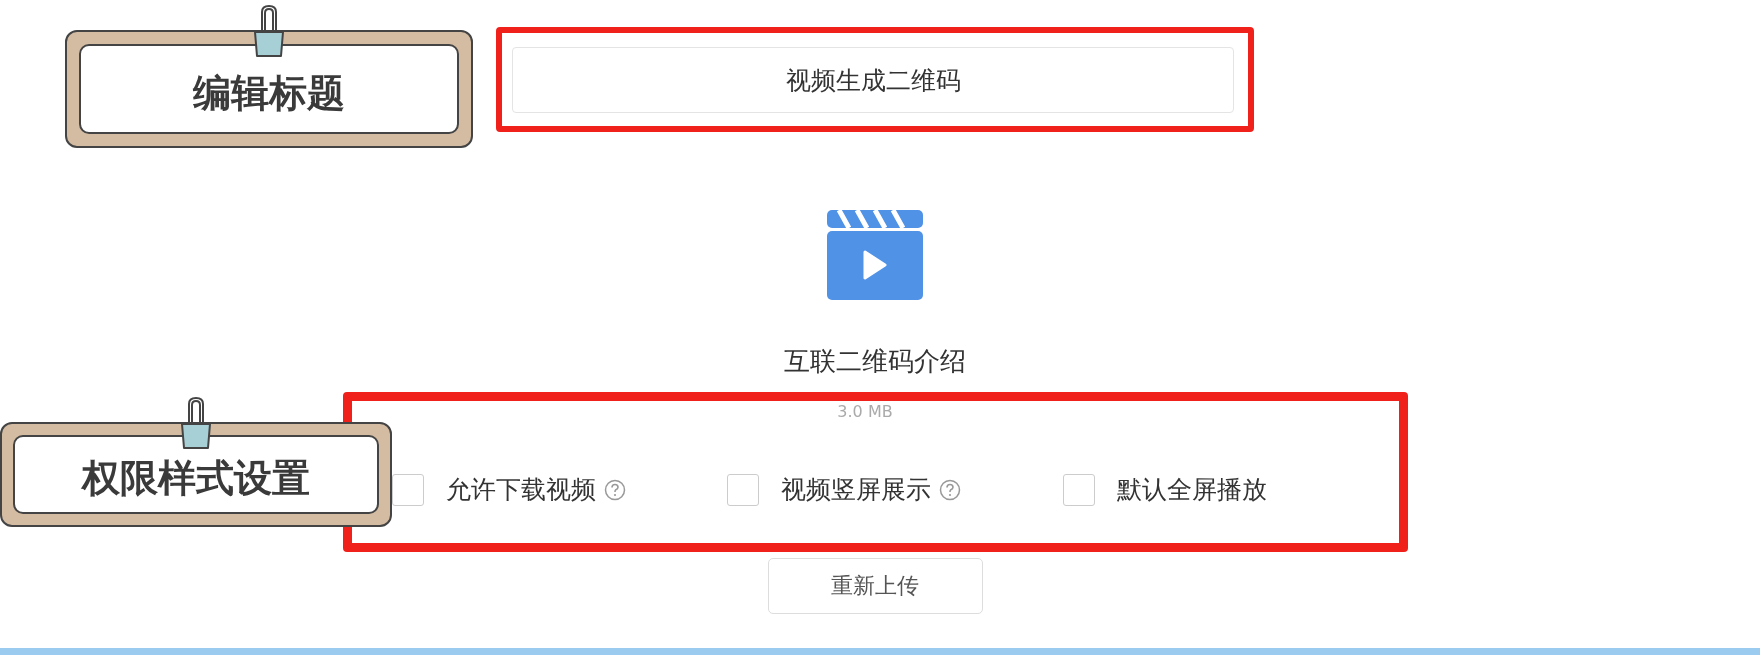 The height and width of the screenshot is (655, 1760). What do you see at coordinates (875, 586) in the screenshot?
I see `reupload-button: 重新上传` at bounding box center [875, 586].